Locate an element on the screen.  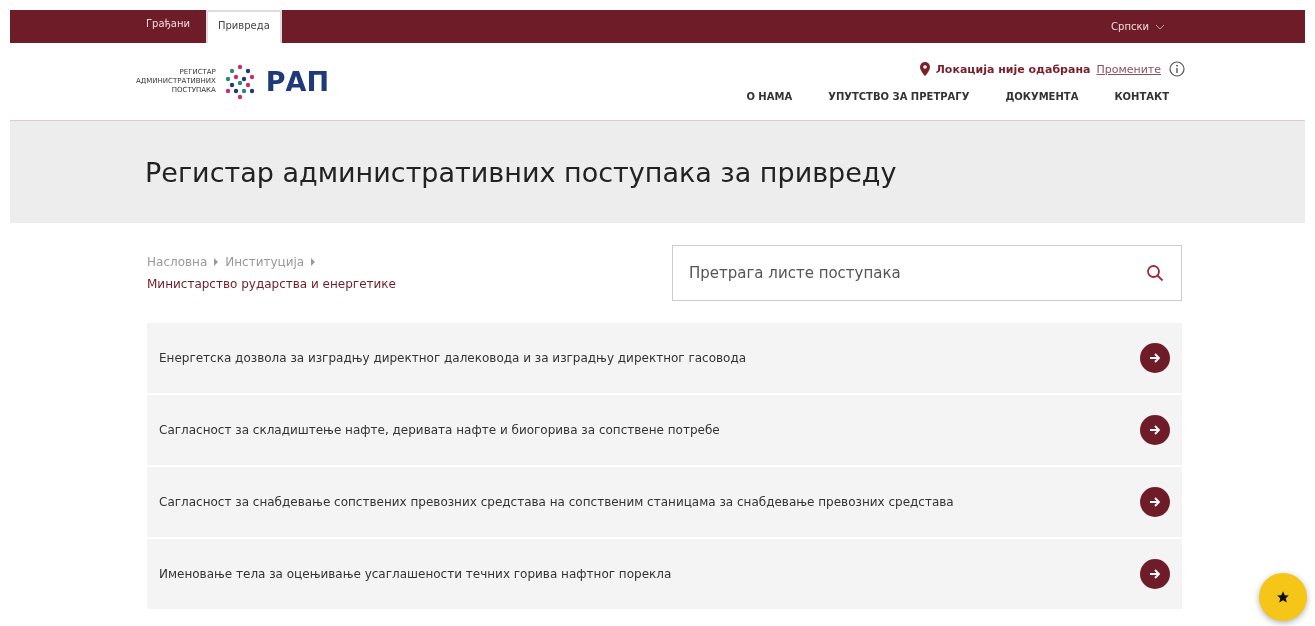
procedure-title: Сагласност за снабдевање сопствених превозних средстава на сопственим станицама за снабдевање превозних средстава is located at coordinates (556, 502).